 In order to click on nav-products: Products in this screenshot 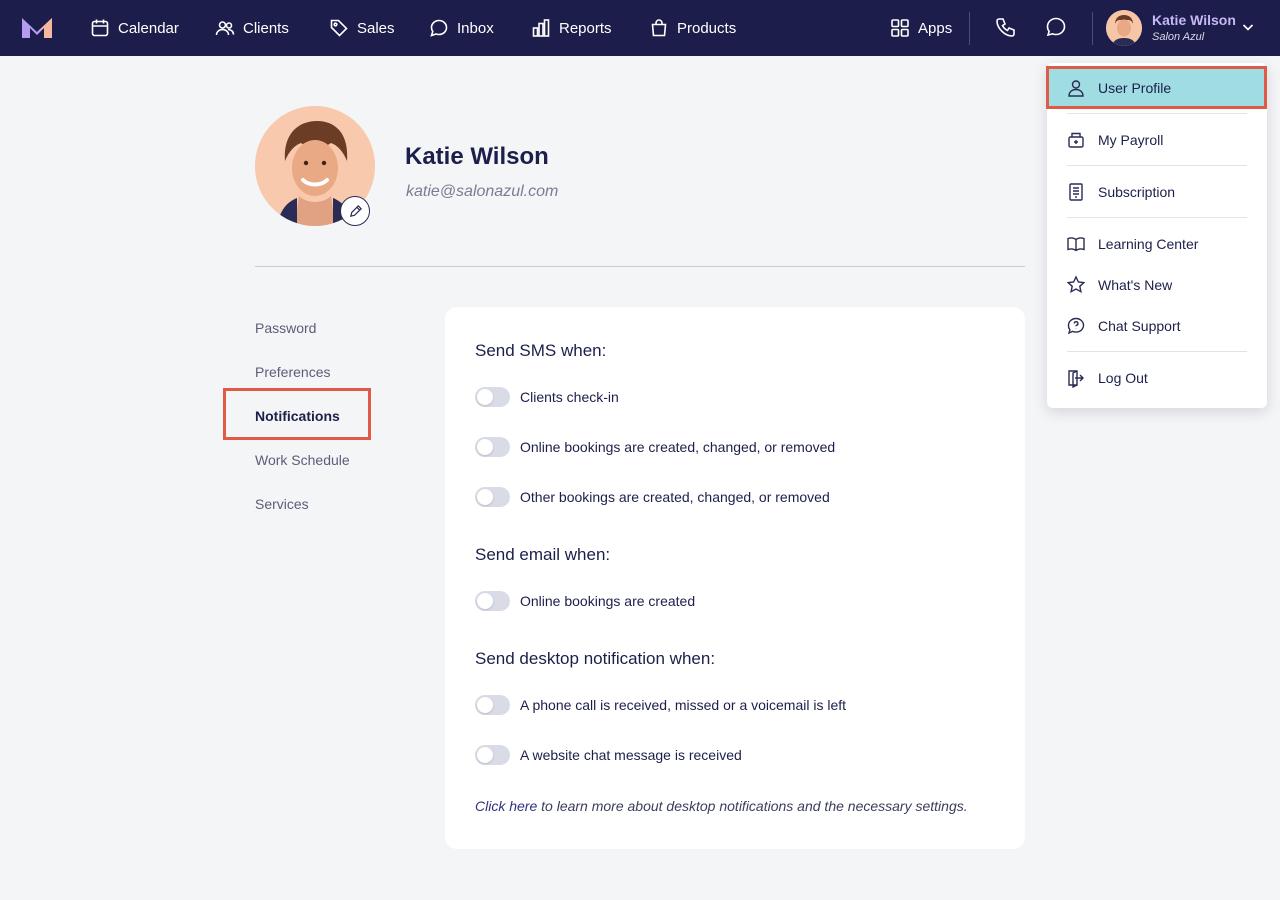, I will do `click(692, 28)`.